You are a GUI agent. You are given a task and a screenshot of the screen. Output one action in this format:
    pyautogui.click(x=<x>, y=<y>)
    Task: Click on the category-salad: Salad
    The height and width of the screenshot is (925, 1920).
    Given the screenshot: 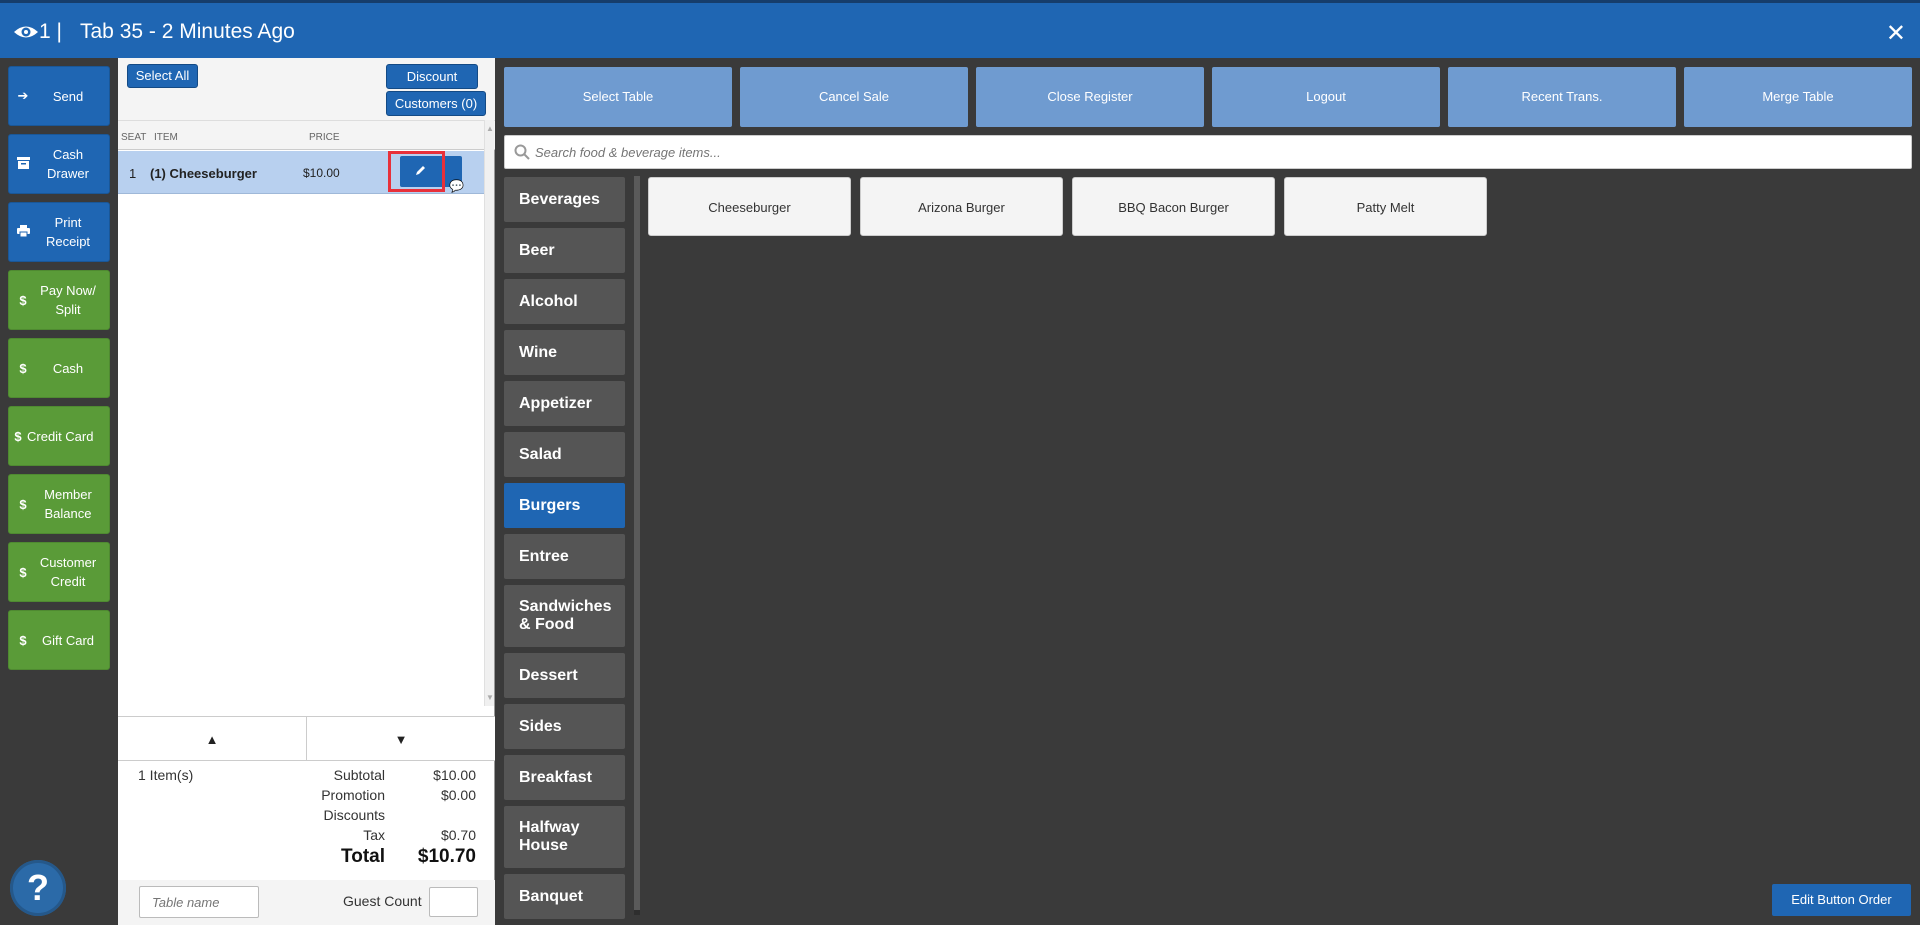 What is the action you would take?
    pyautogui.click(x=564, y=454)
    